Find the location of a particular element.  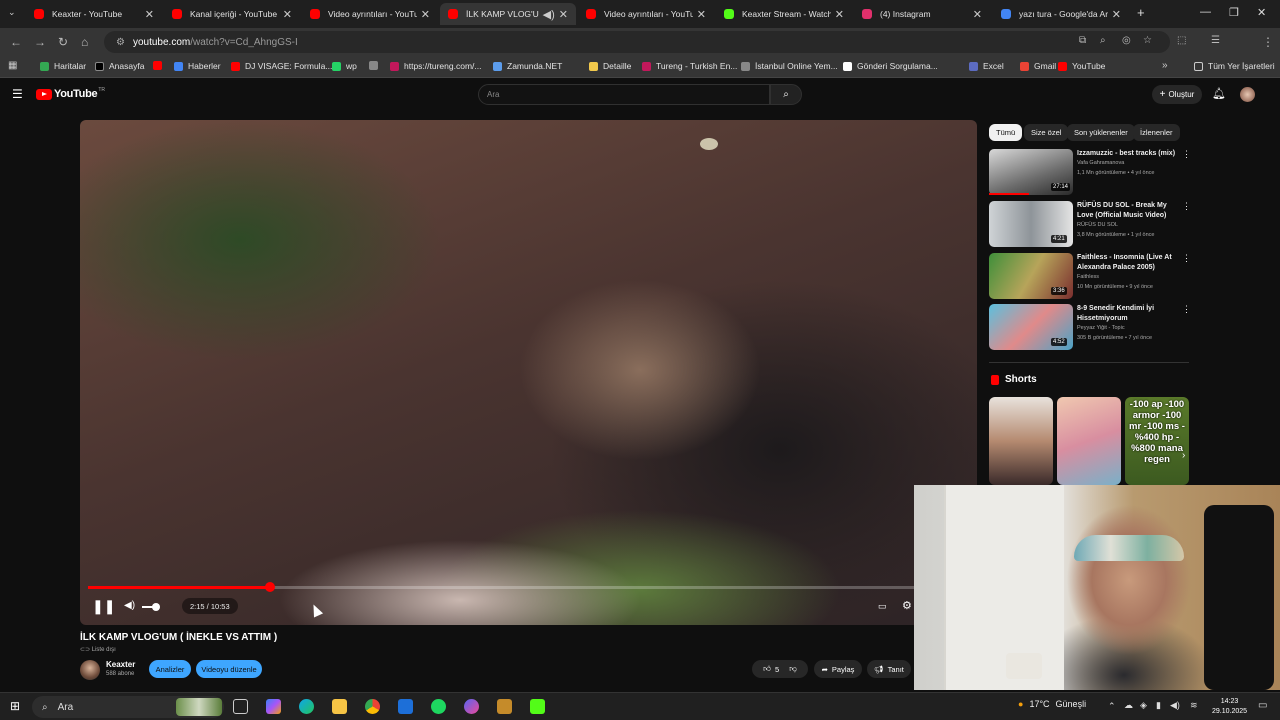

task-view-icon is located at coordinates (240, 706).